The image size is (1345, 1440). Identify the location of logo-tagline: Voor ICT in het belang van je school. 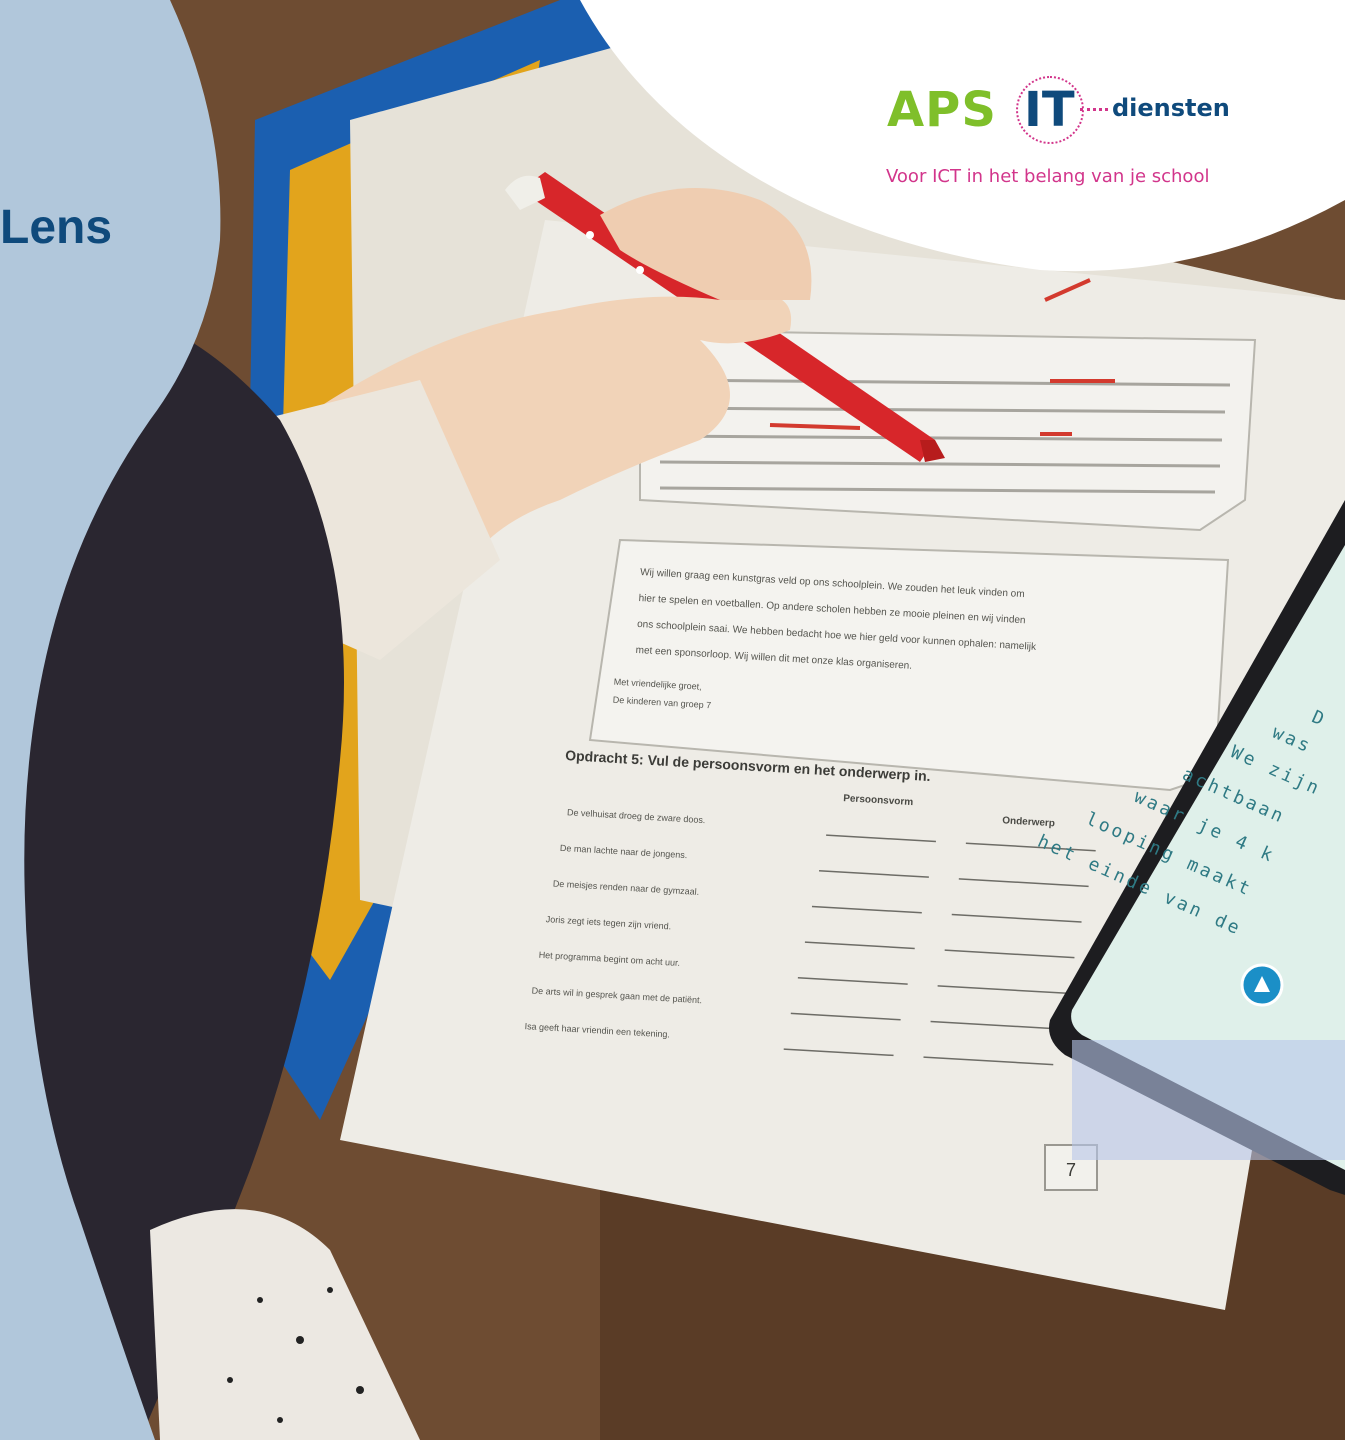
(1048, 176).